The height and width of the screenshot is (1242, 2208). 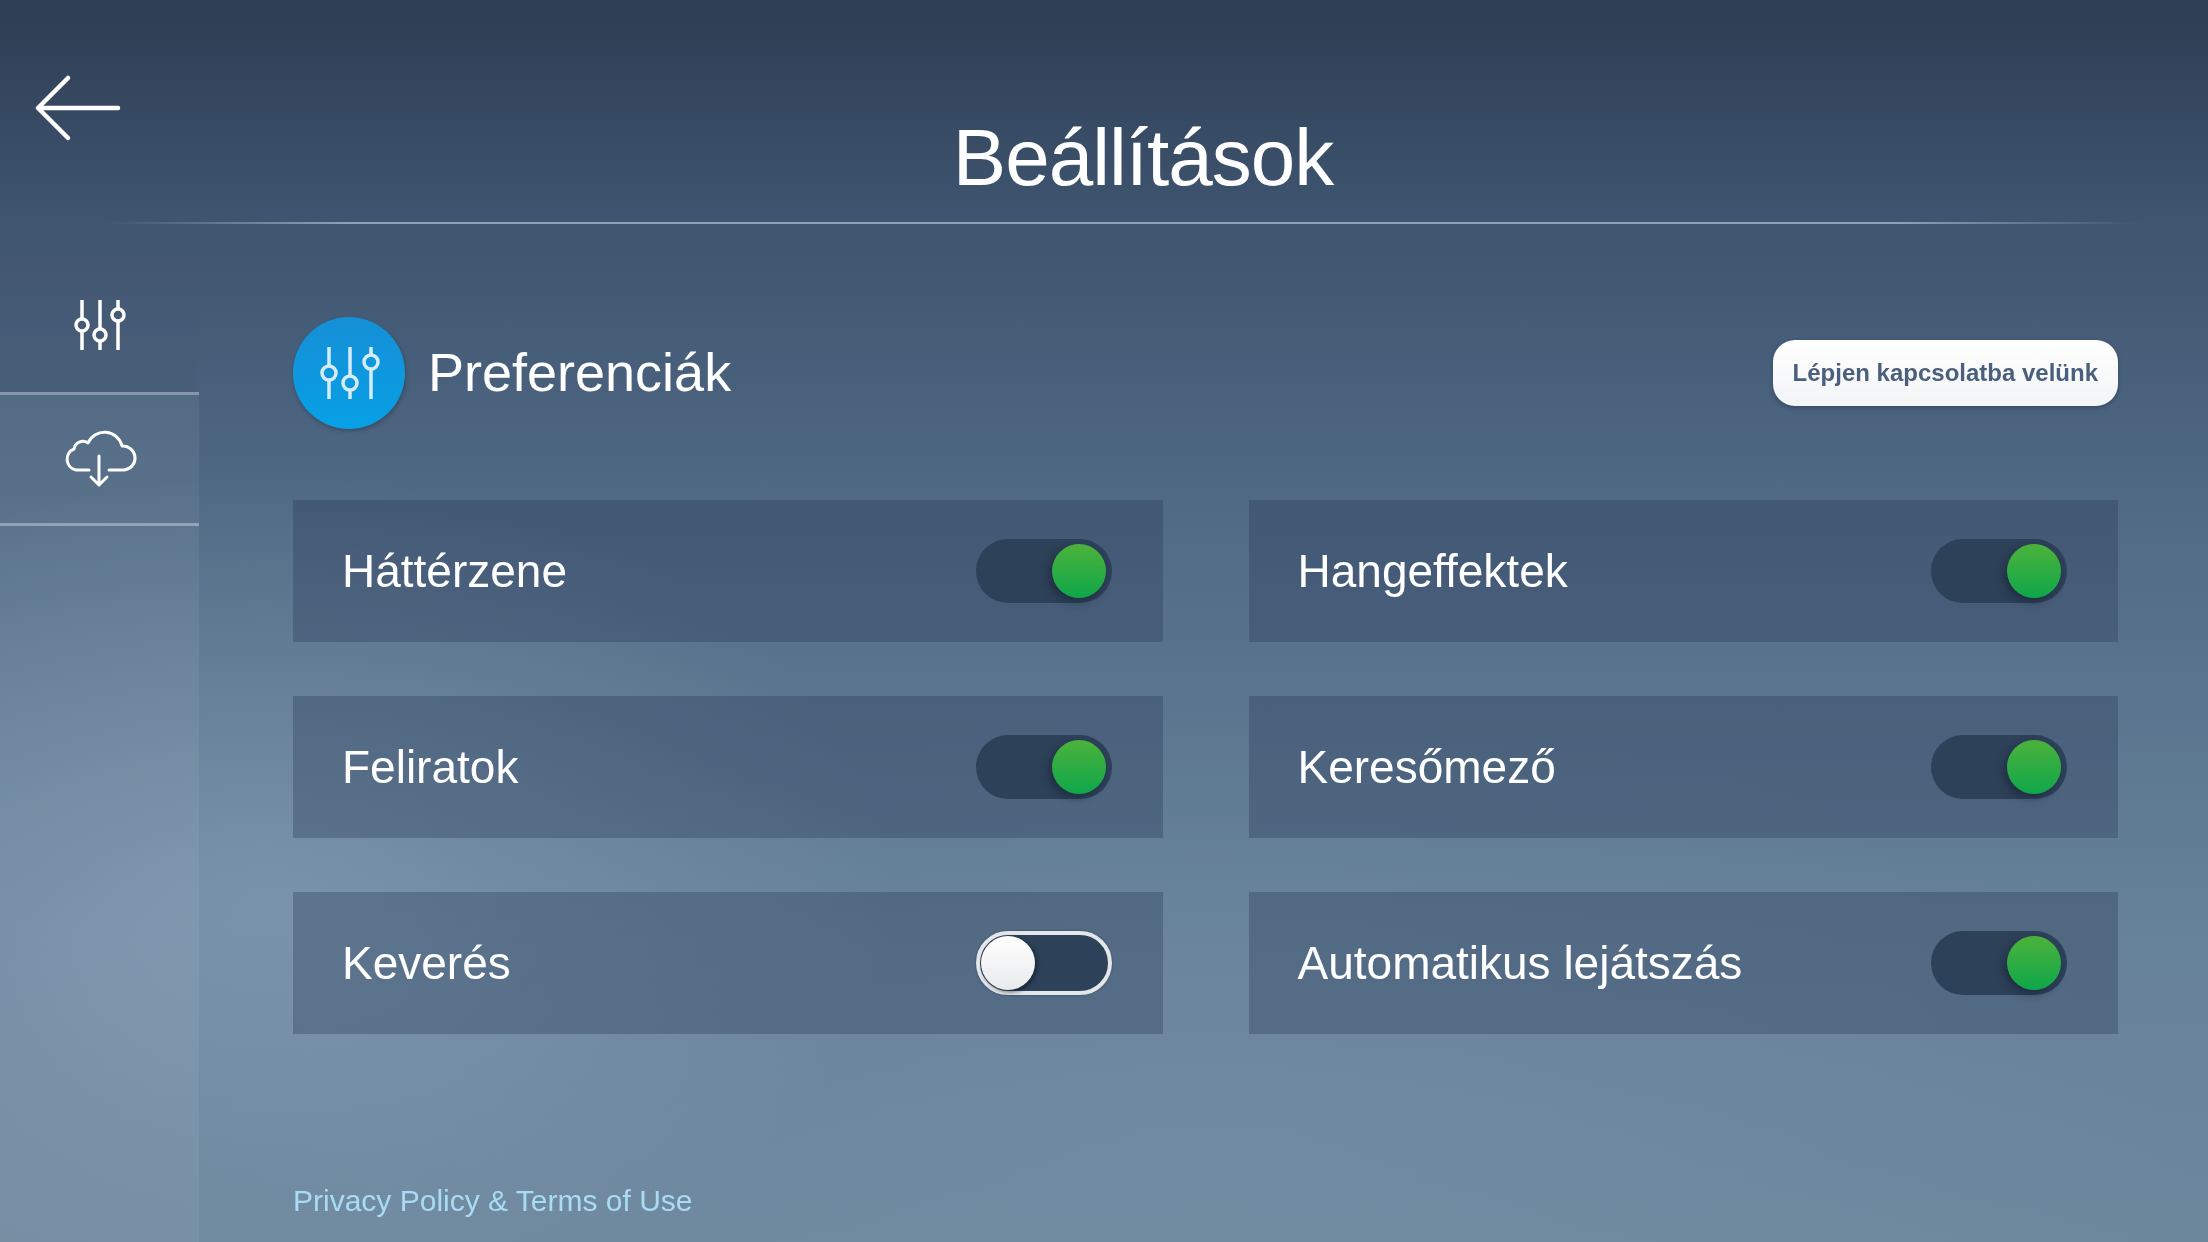 What do you see at coordinates (426, 963) in the screenshot?
I see `setting-label: Keverés` at bounding box center [426, 963].